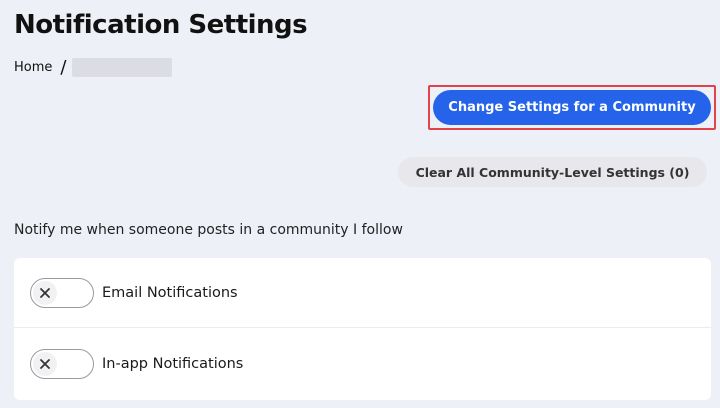 This screenshot has width=720, height=408. I want to click on breadcrumb-home-link: Home, so click(33, 67).